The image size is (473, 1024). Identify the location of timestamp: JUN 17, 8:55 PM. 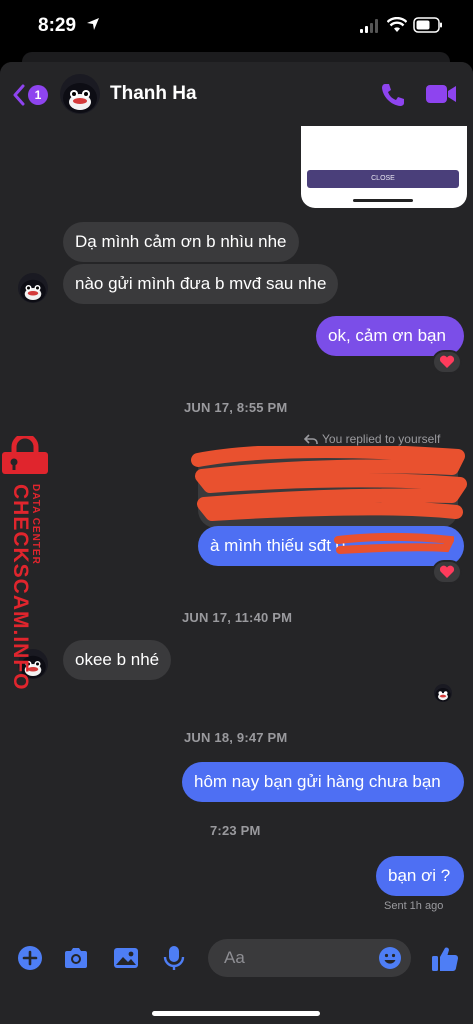
(236, 407).